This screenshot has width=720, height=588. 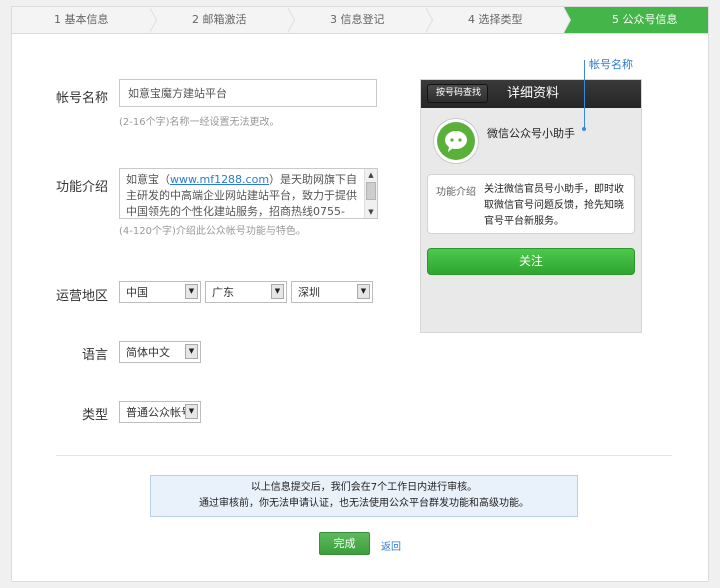 I want to click on step-progress-bar: 1 基本信息 2 邮箱激活 3 信息登记 4 选择类型 5 公众号信息, so click(x=360, y=20).